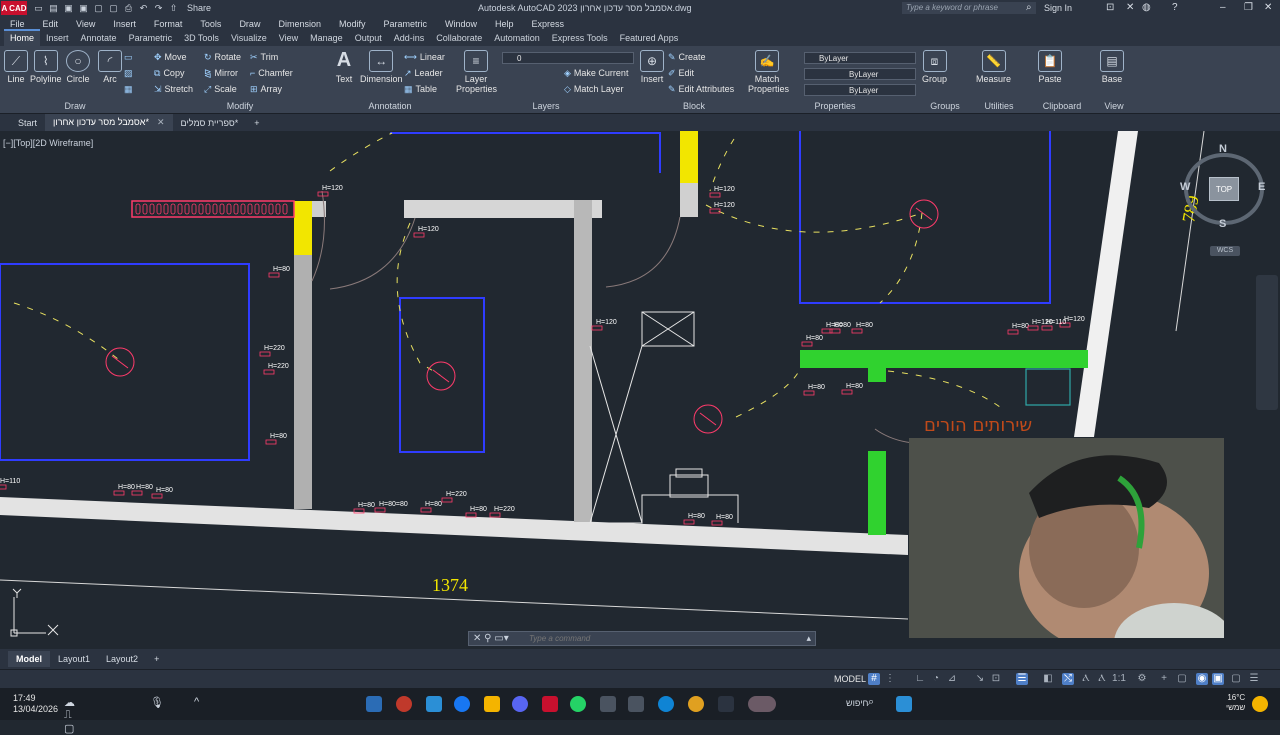  I want to click on mirror-button: ⧎ Mirror, so click(221, 73).